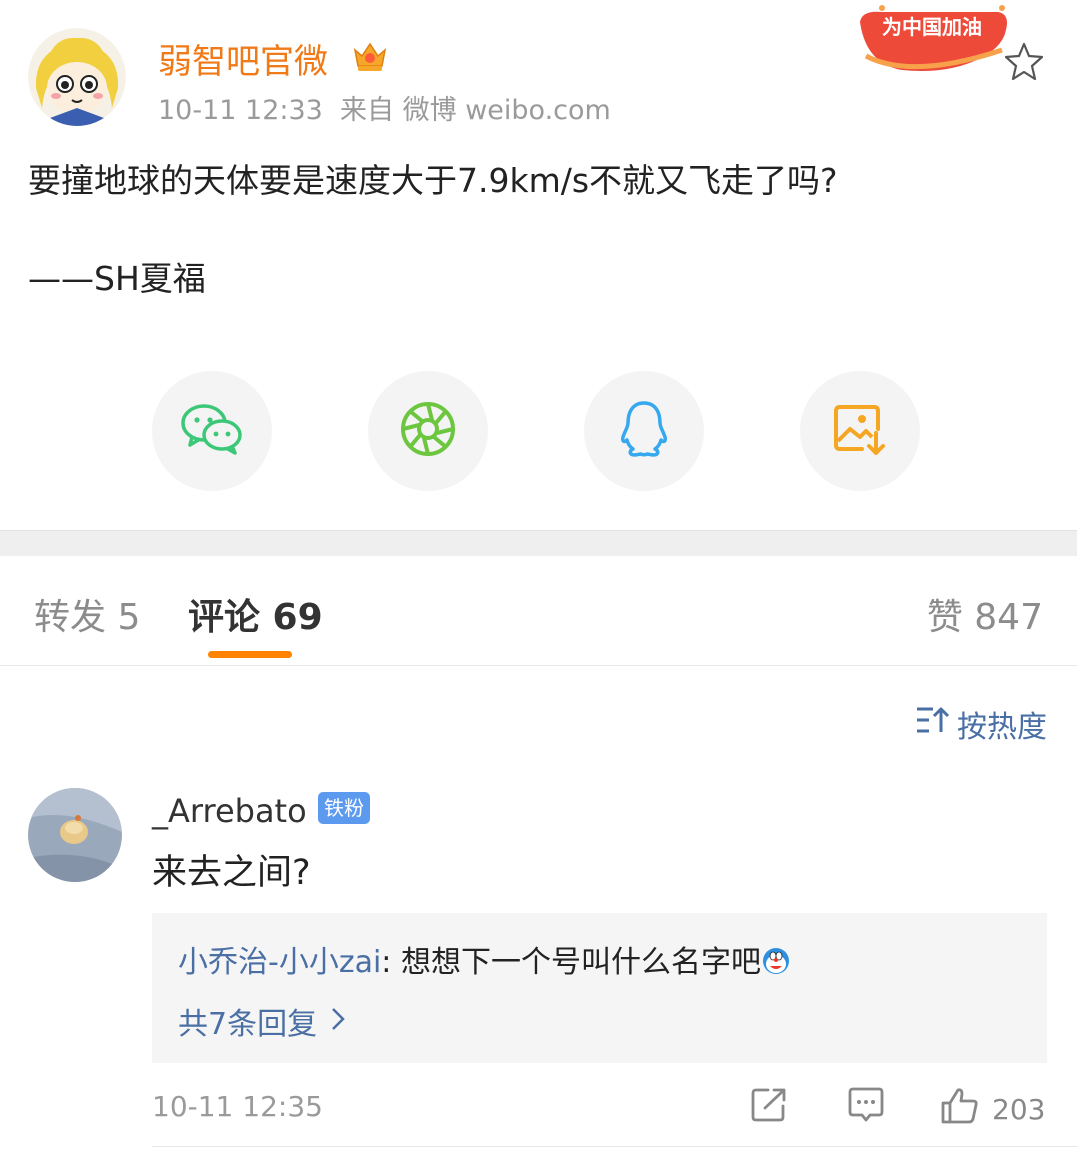 The image size is (1077, 1149). I want to click on tab-repost: 转发 5, so click(87, 614).